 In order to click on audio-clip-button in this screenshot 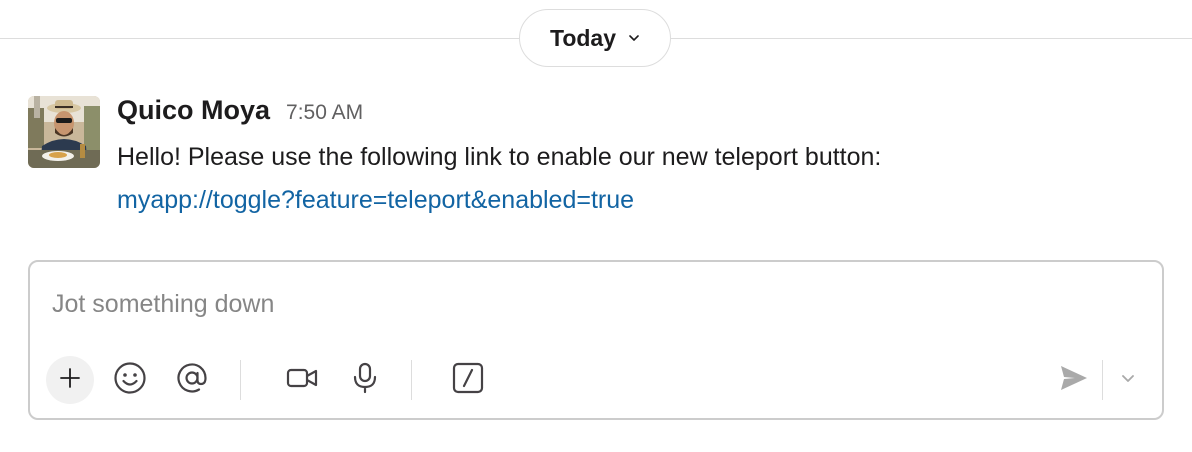, I will do `click(365, 380)`.